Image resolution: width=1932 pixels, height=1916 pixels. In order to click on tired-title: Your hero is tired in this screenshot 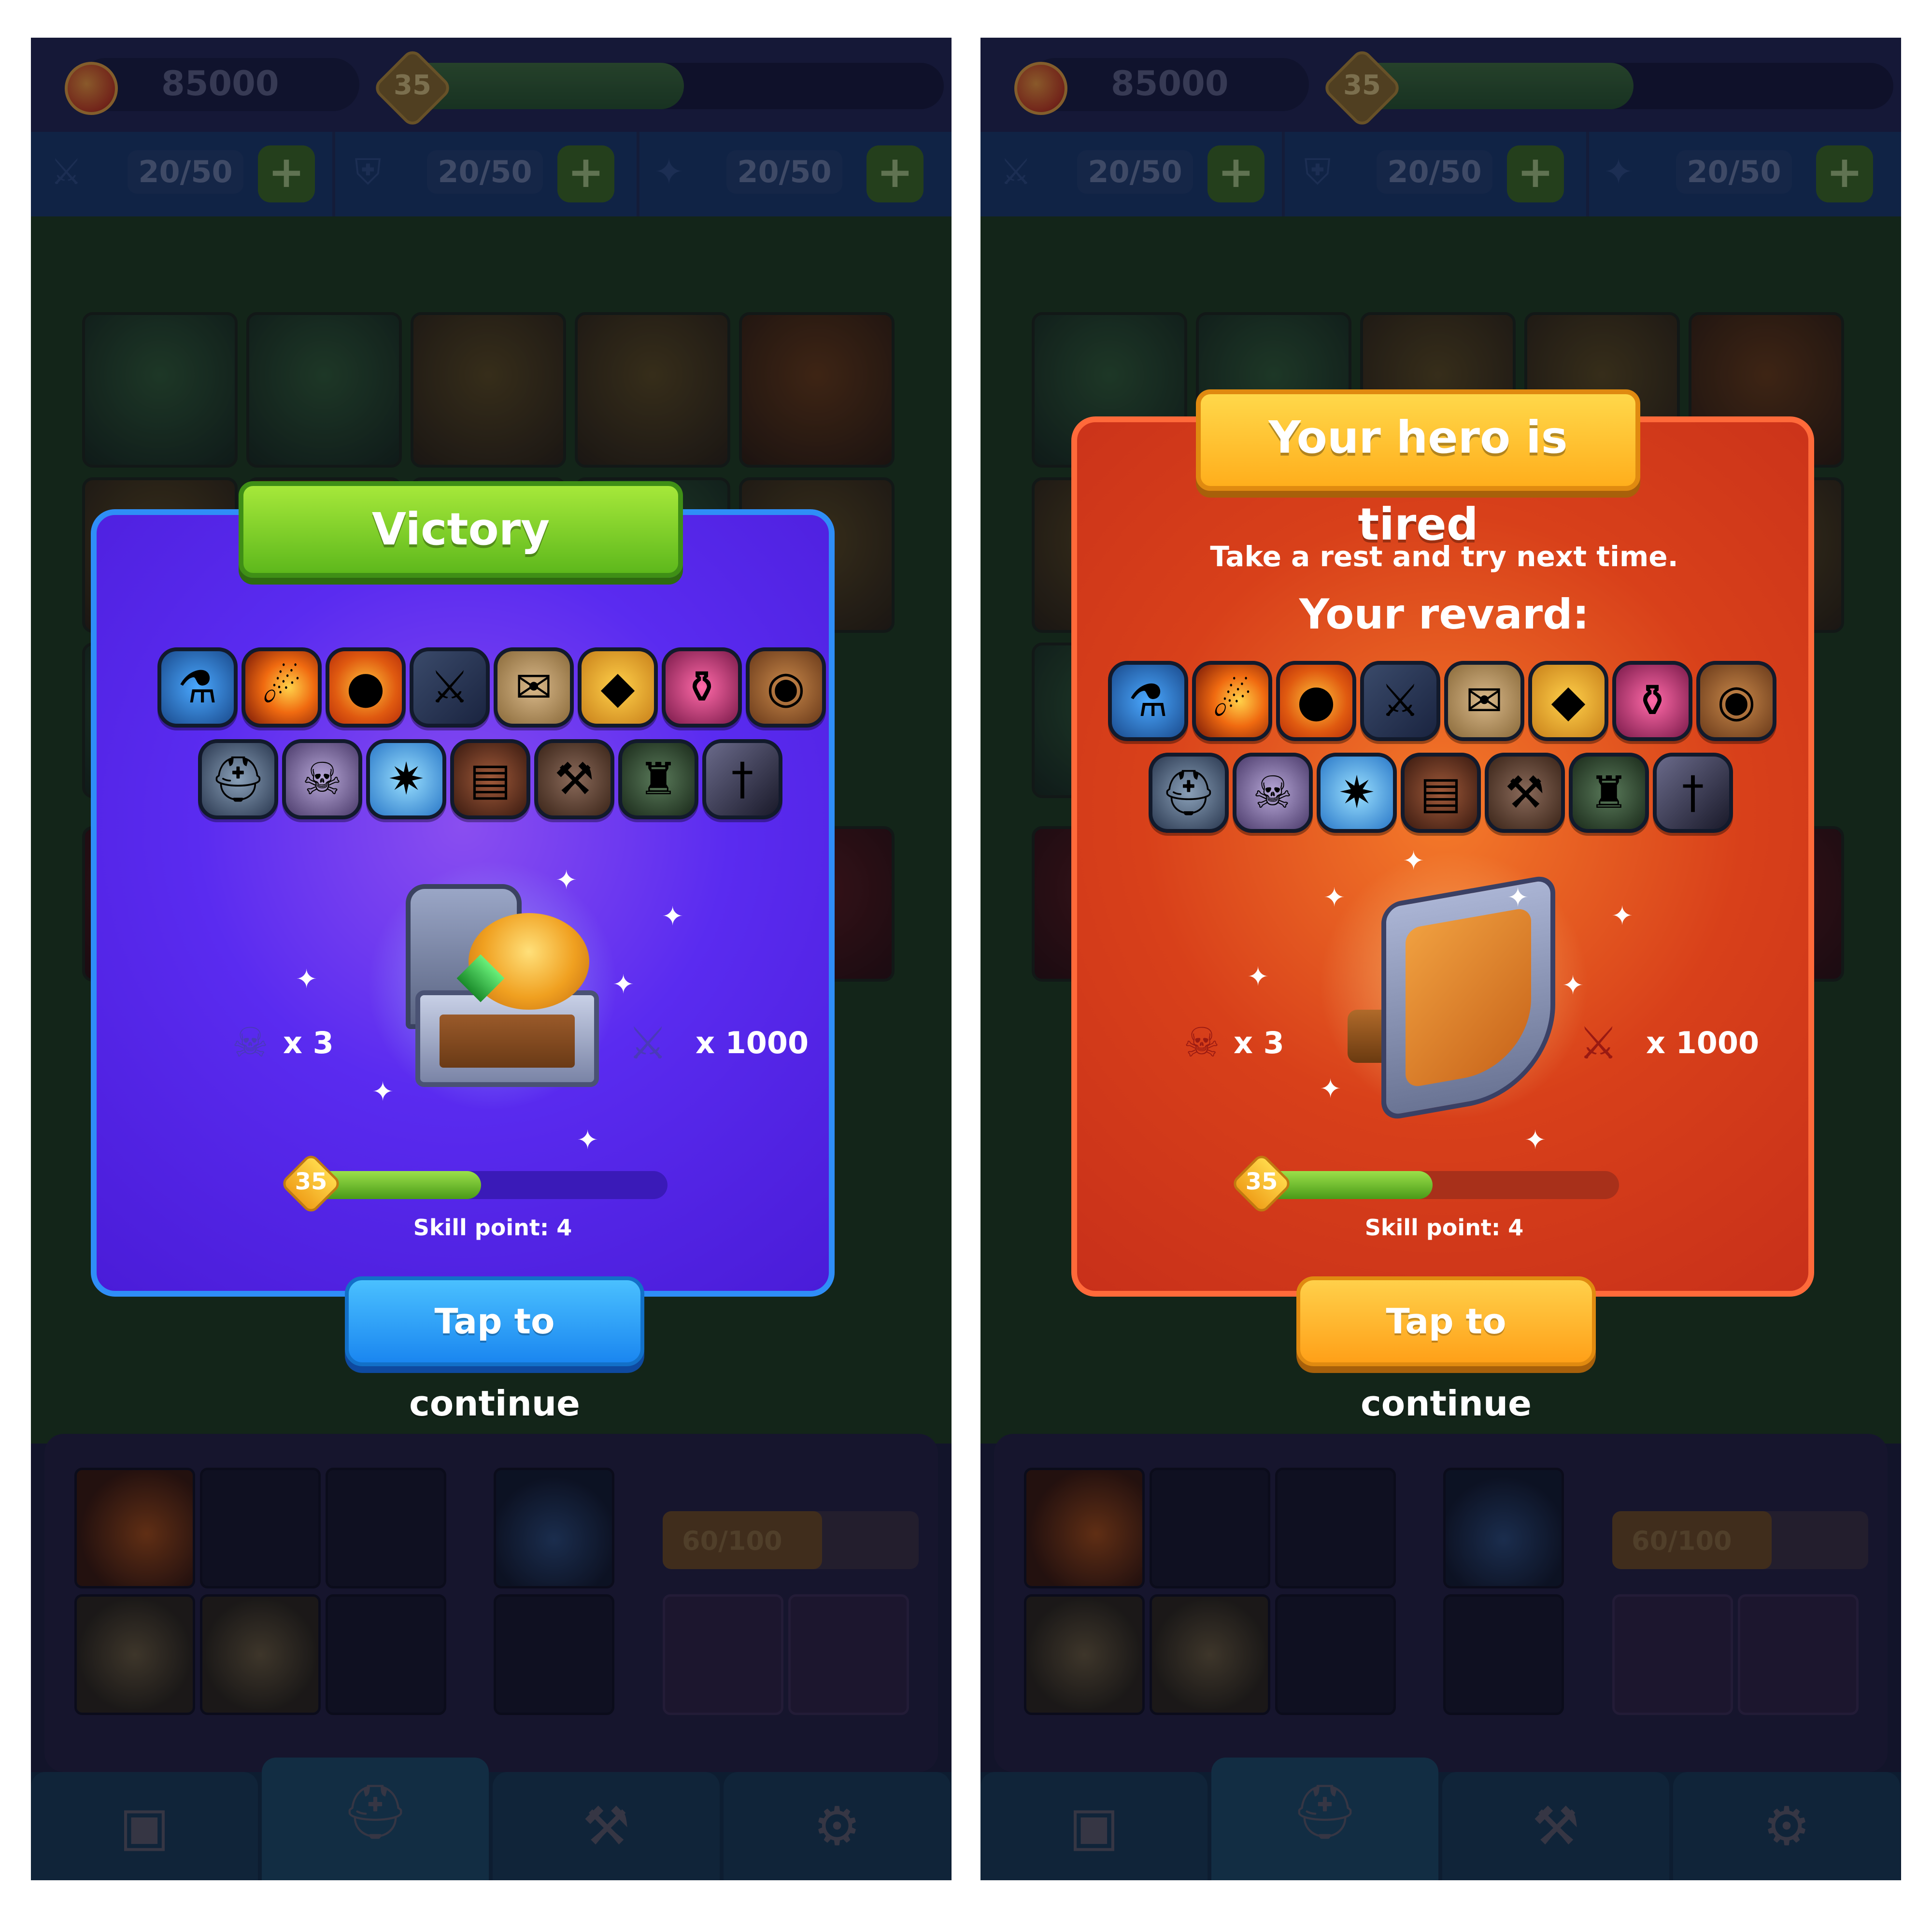, I will do `click(1418, 469)`.